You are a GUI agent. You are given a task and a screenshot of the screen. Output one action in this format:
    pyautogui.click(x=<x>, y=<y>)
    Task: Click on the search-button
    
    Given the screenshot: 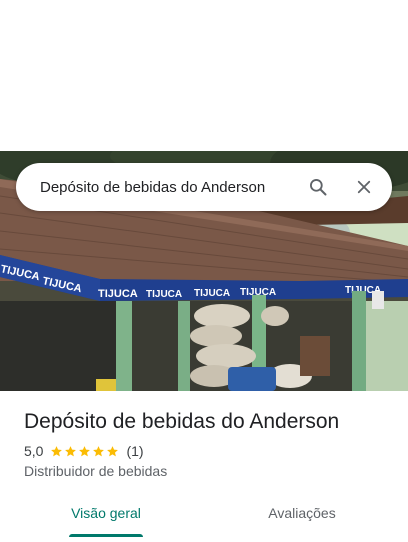 What is the action you would take?
    pyautogui.click(x=318, y=187)
    